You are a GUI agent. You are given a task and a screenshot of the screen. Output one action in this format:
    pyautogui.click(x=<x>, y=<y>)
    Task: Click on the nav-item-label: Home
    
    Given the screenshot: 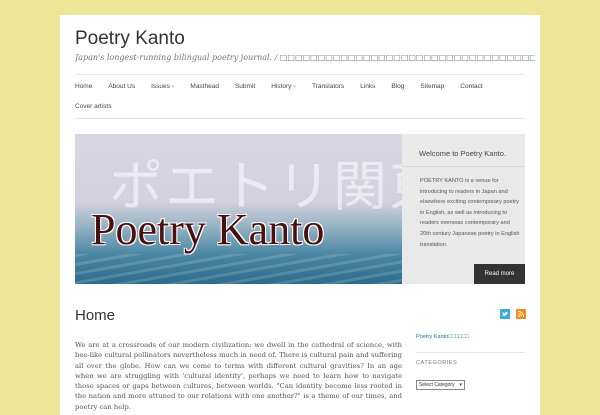 What is the action you would take?
    pyautogui.click(x=84, y=86)
    